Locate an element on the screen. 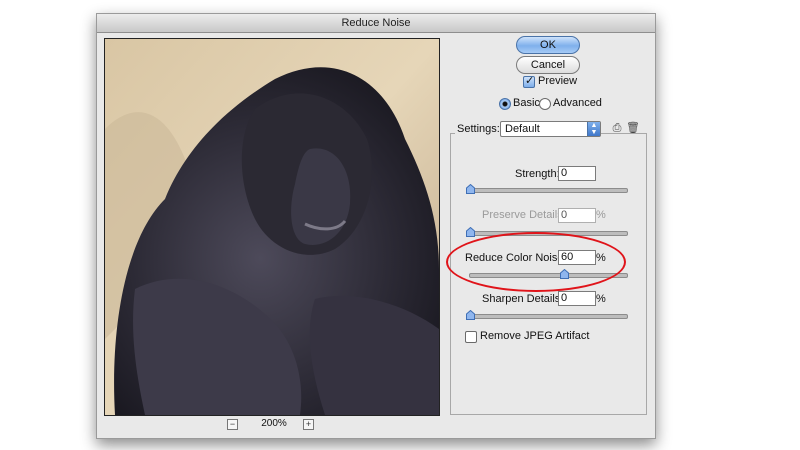 The image size is (800, 450). basic-radio is located at coordinates (505, 104).